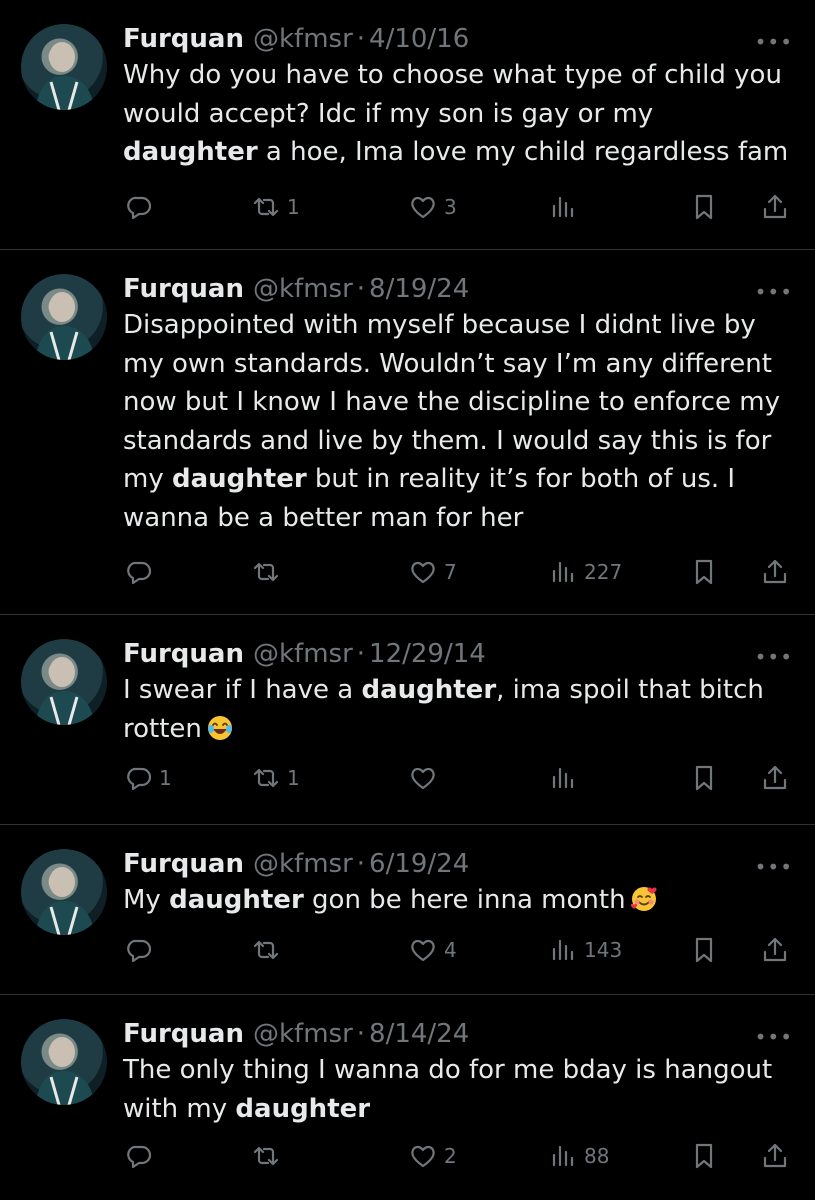 The height and width of the screenshot is (1200, 815). Describe the element at coordinates (458, 577) in the screenshot. I see `action-bar: 7 227` at that location.